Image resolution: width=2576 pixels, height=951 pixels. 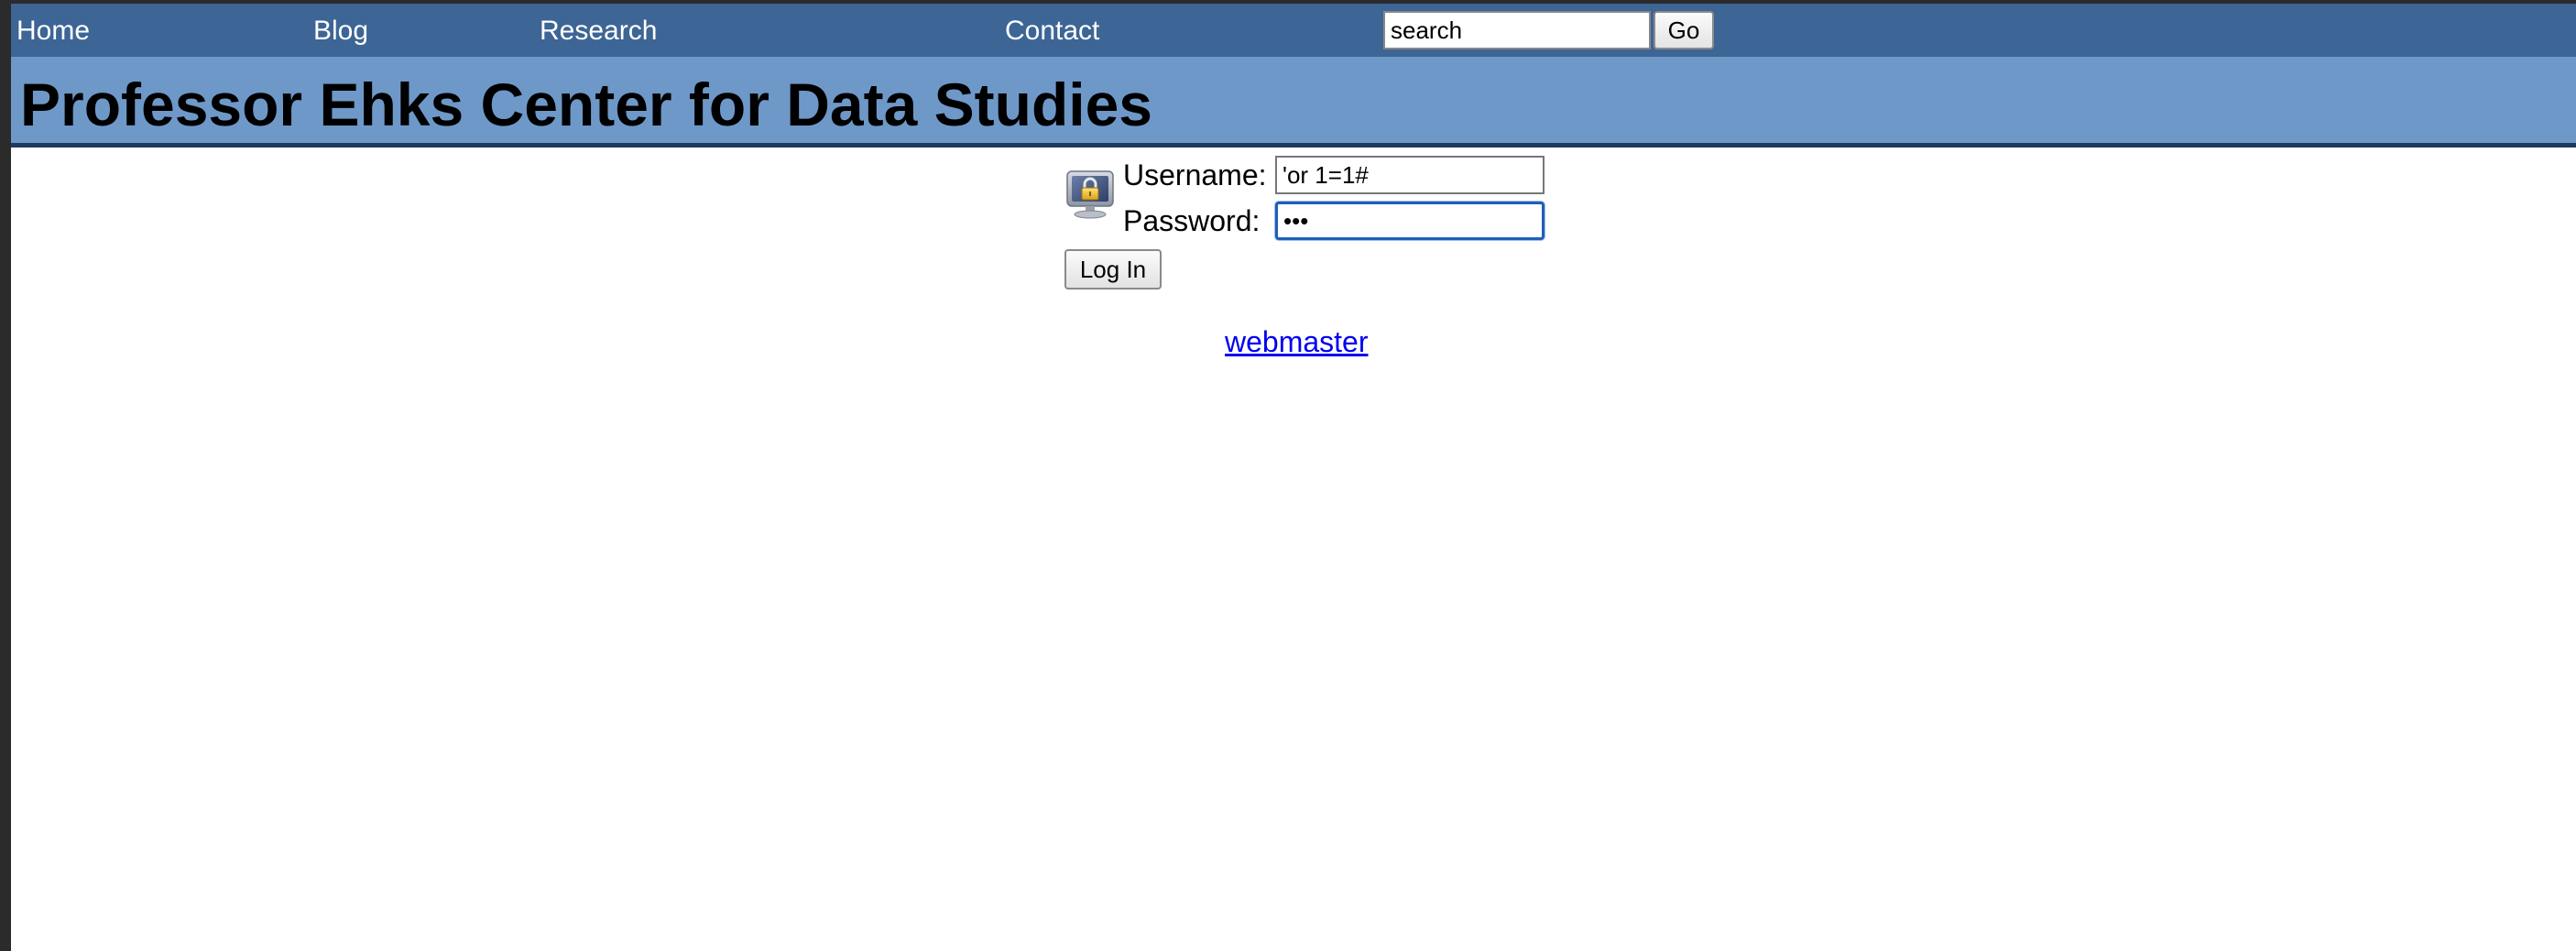 I want to click on site-banner: Professor Ehks Center for Data Studies, so click(x=1293, y=103).